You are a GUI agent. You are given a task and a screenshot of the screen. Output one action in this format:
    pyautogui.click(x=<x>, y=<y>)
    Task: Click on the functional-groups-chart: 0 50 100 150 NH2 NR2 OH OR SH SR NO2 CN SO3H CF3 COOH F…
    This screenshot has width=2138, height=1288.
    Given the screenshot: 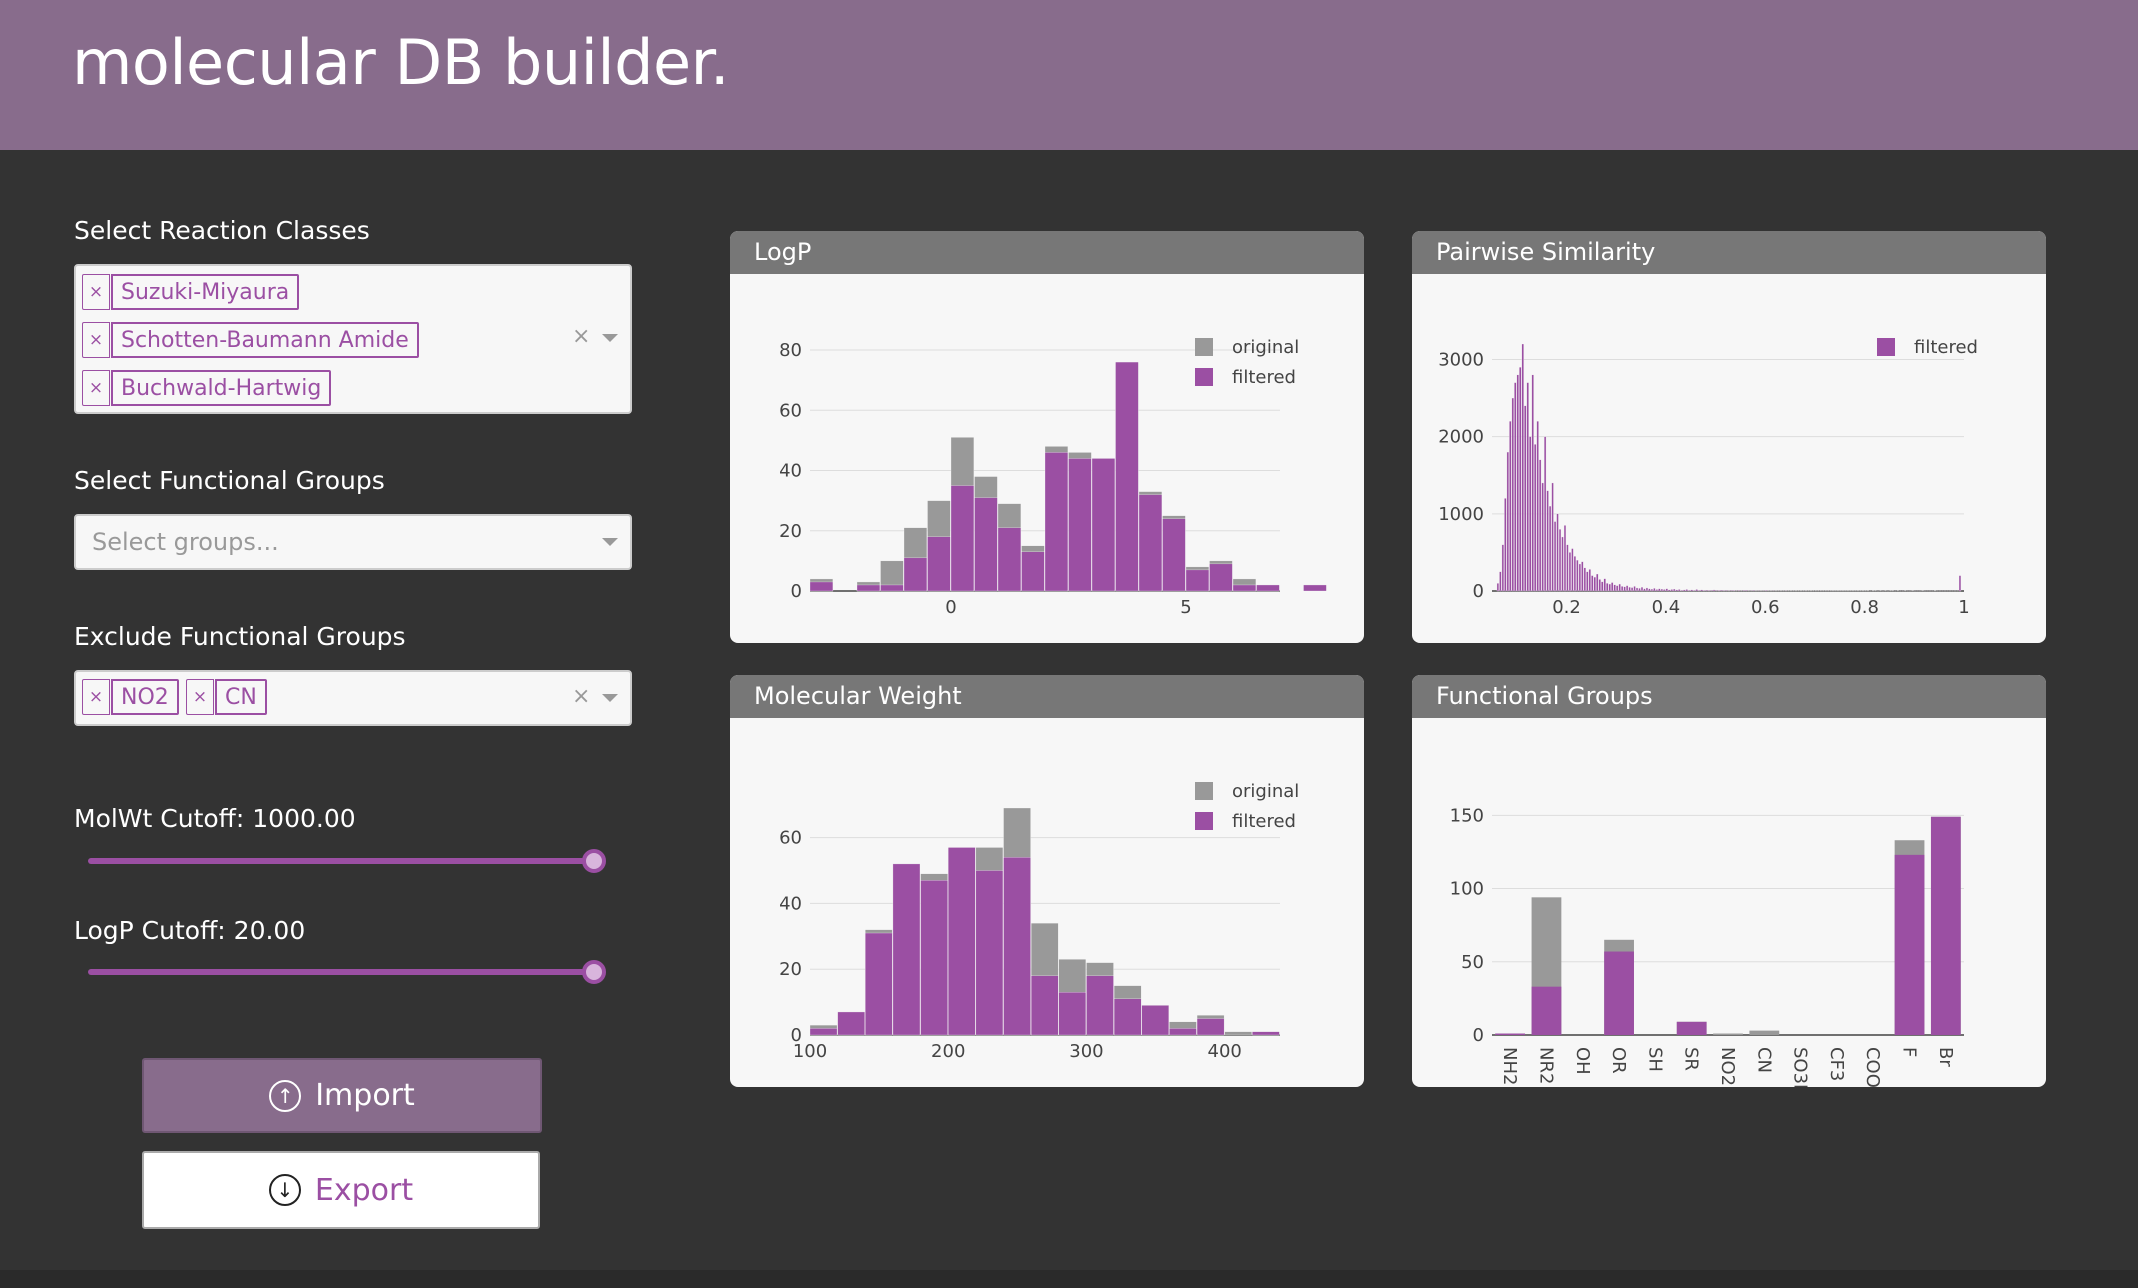 What is the action you would take?
    pyautogui.click(x=1707, y=946)
    